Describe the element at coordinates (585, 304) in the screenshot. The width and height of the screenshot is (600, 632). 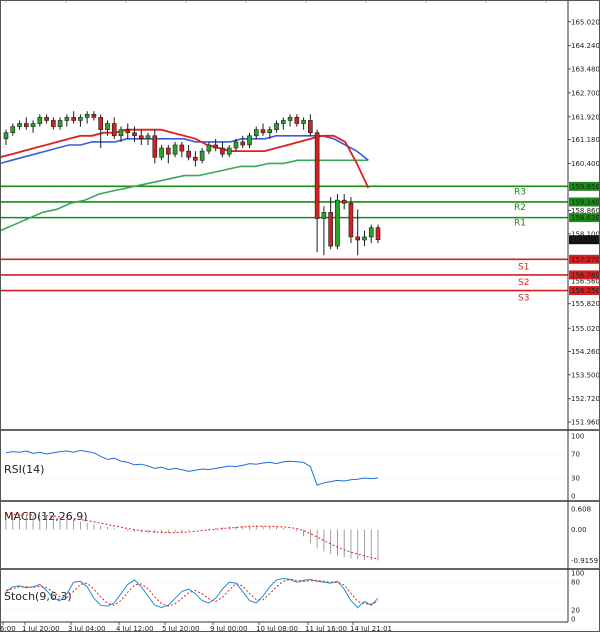
I see `price-tick-label: 155.820` at that location.